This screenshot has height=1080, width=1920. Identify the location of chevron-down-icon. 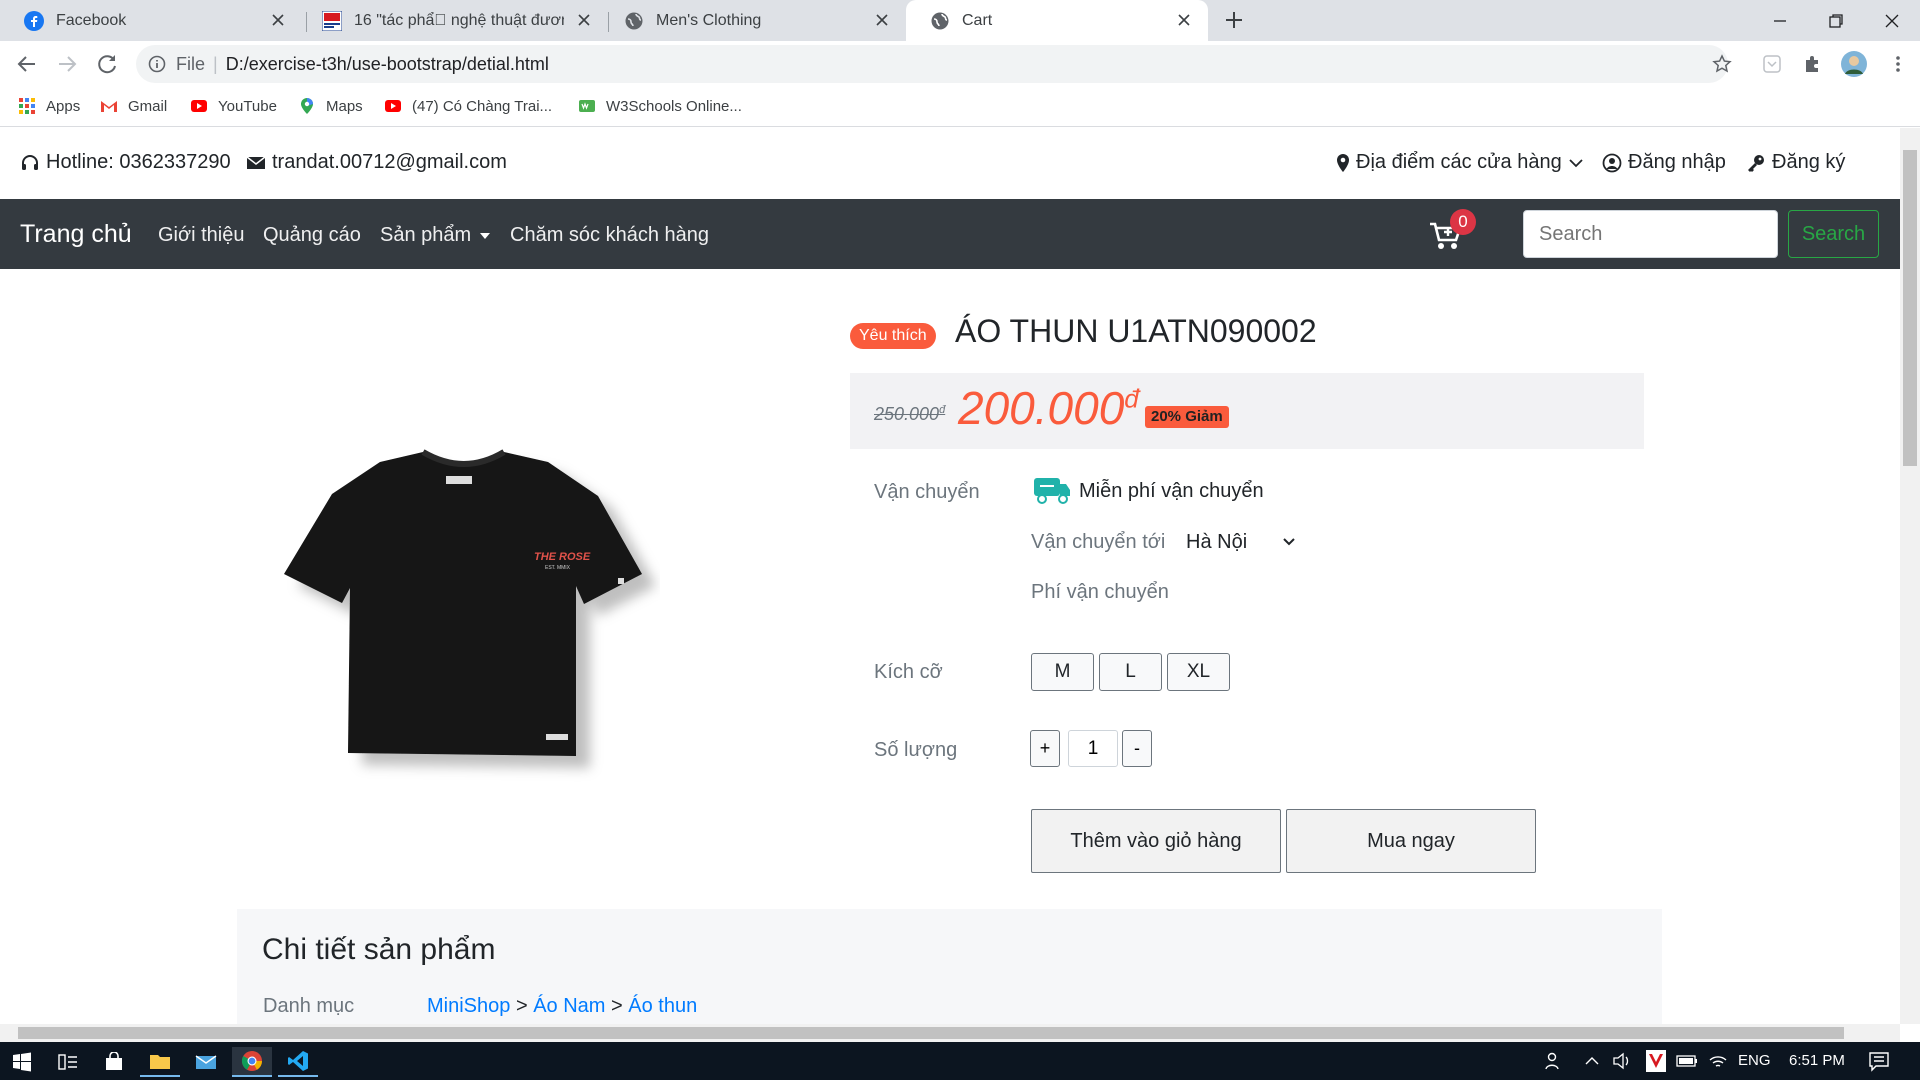
(1289, 542).